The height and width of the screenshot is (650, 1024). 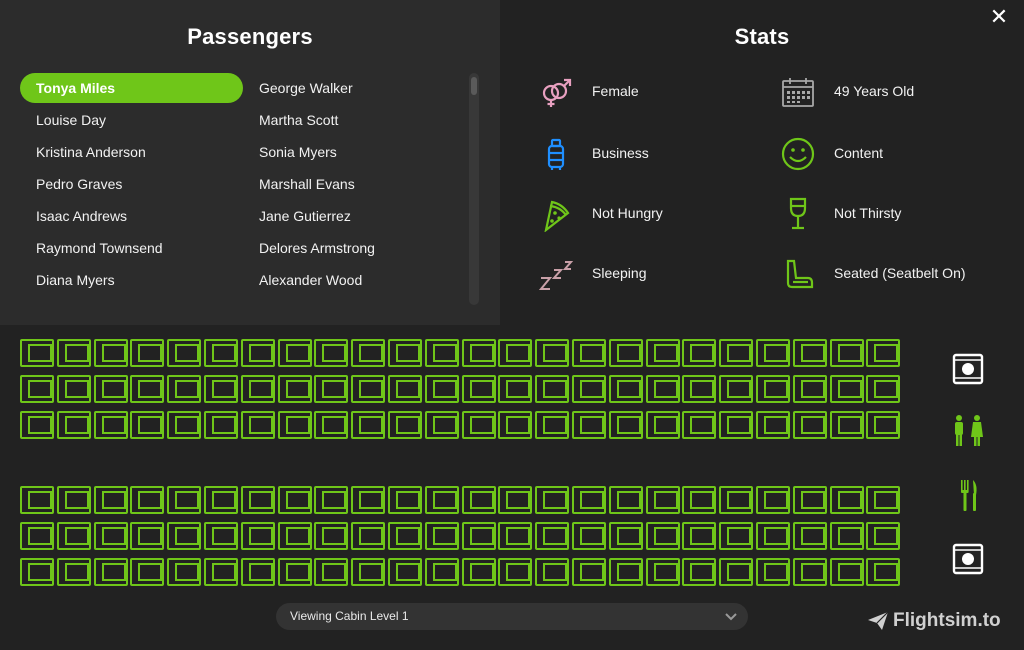 I want to click on passenger-list-scrollbar, so click(x=474, y=189).